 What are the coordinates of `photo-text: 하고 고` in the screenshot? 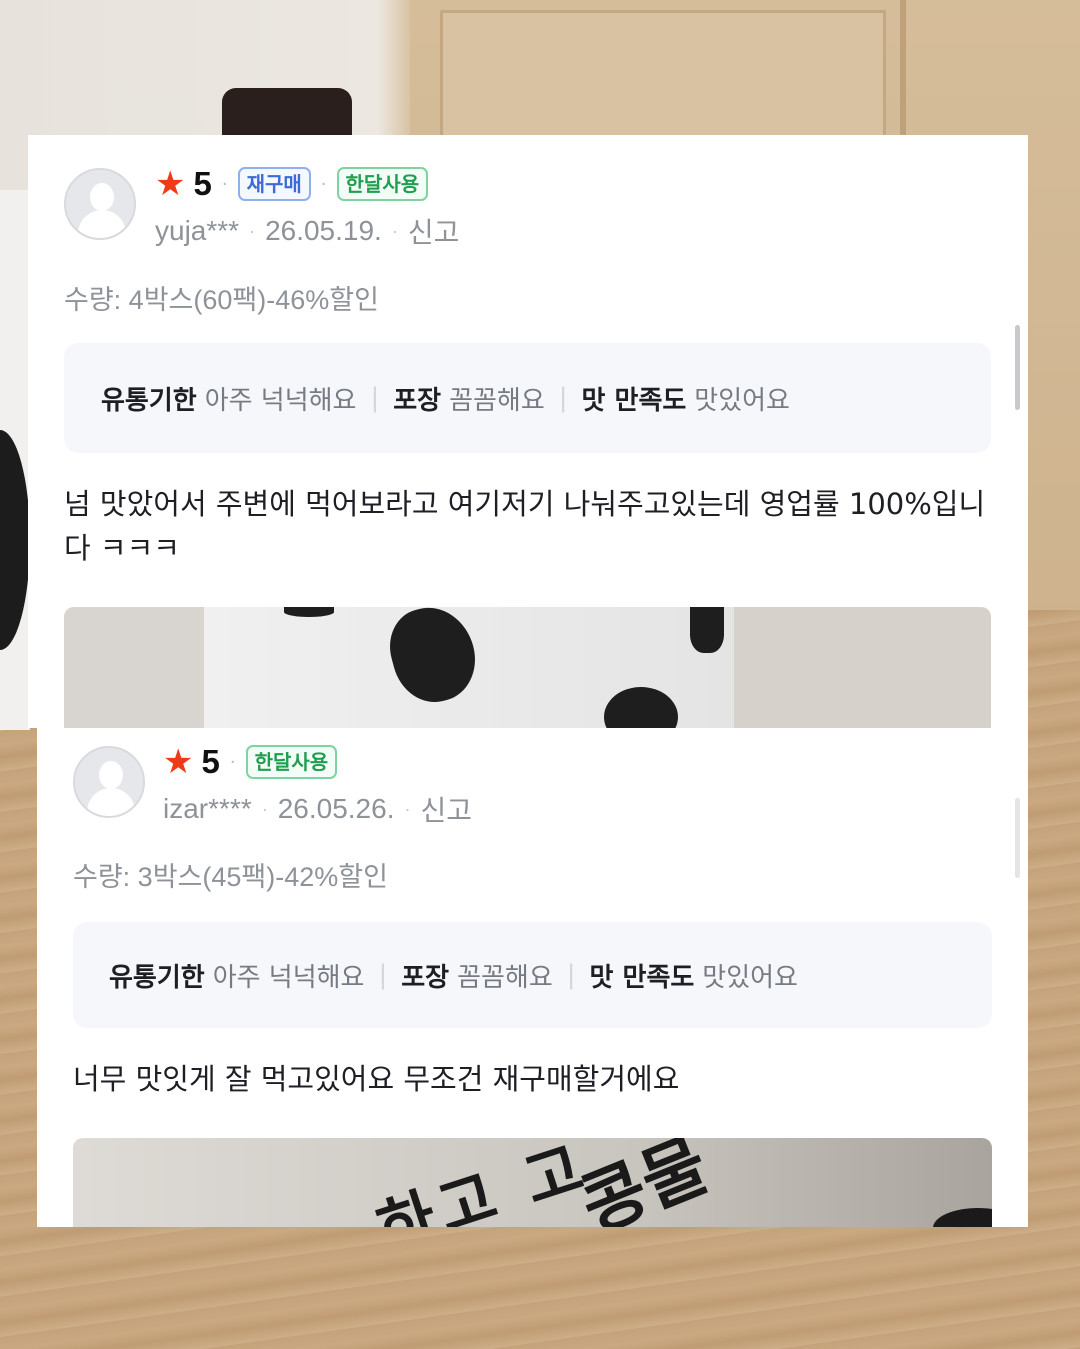 It's located at (483, 1182).